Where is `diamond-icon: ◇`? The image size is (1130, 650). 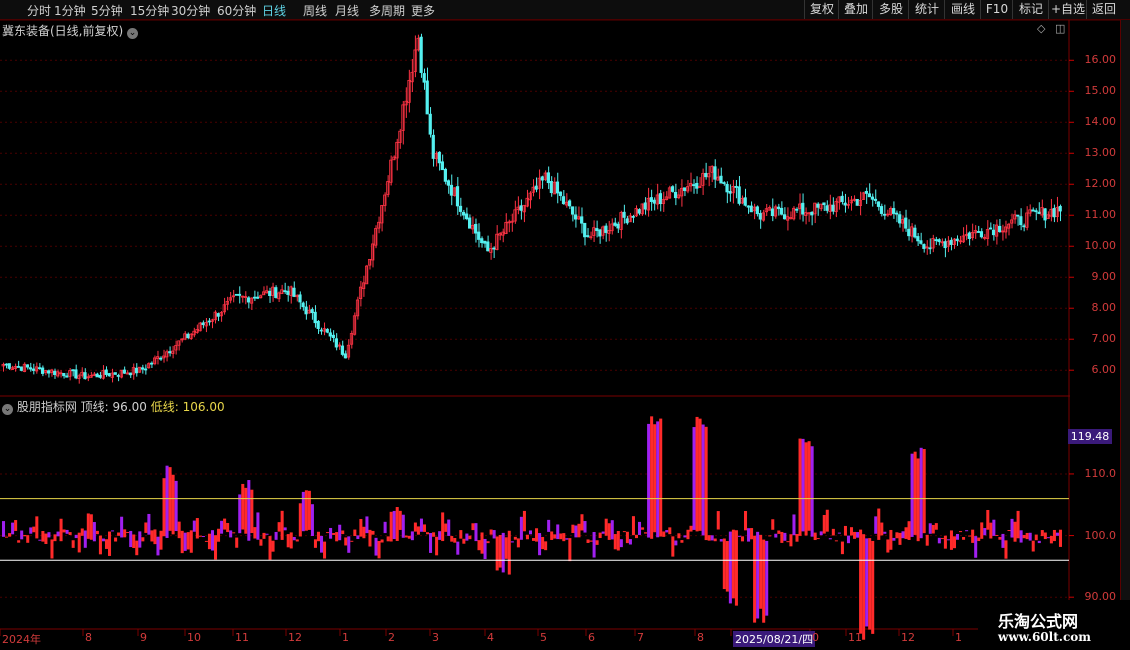 diamond-icon: ◇ is located at coordinates (1041, 28).